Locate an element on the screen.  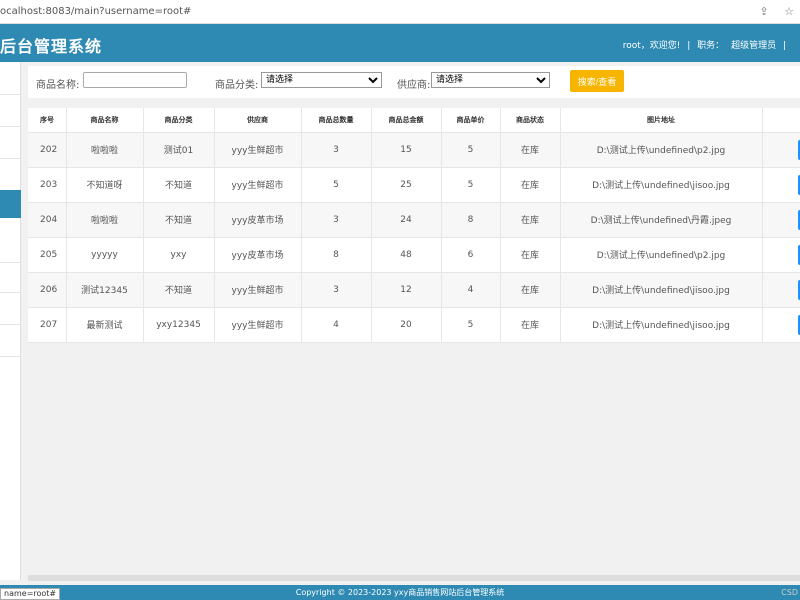
table-cell: yxy is located at coordinates (179, 255).